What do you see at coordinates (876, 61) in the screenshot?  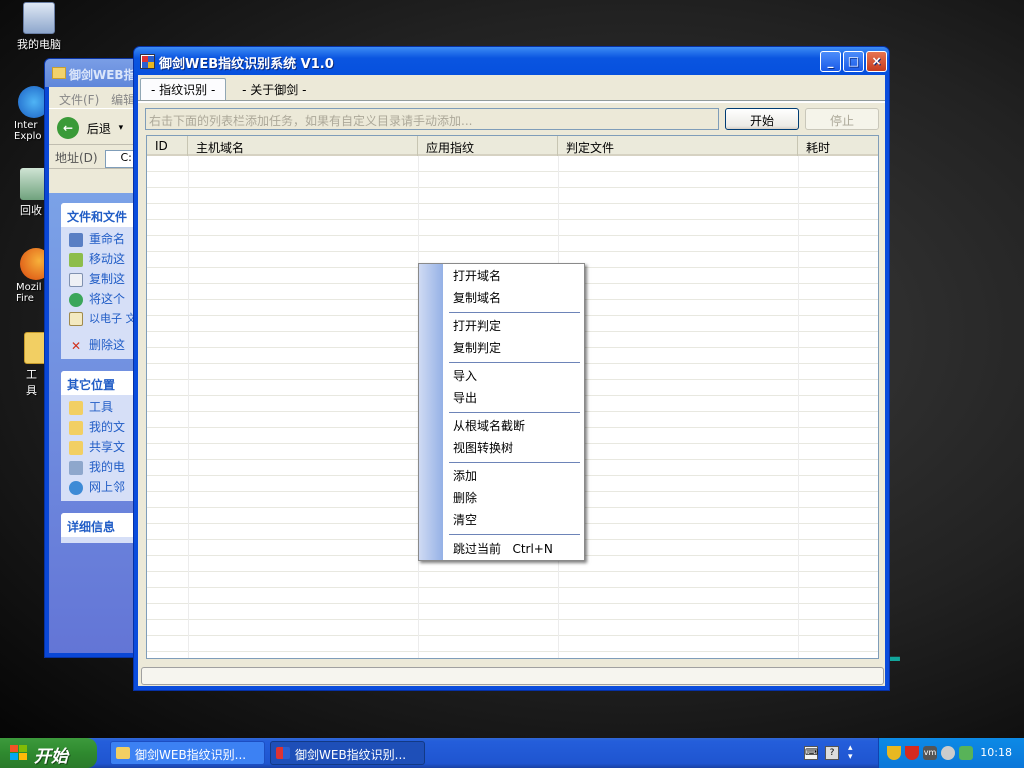 I see `close-button: ×` at bounding box center [876, 61].